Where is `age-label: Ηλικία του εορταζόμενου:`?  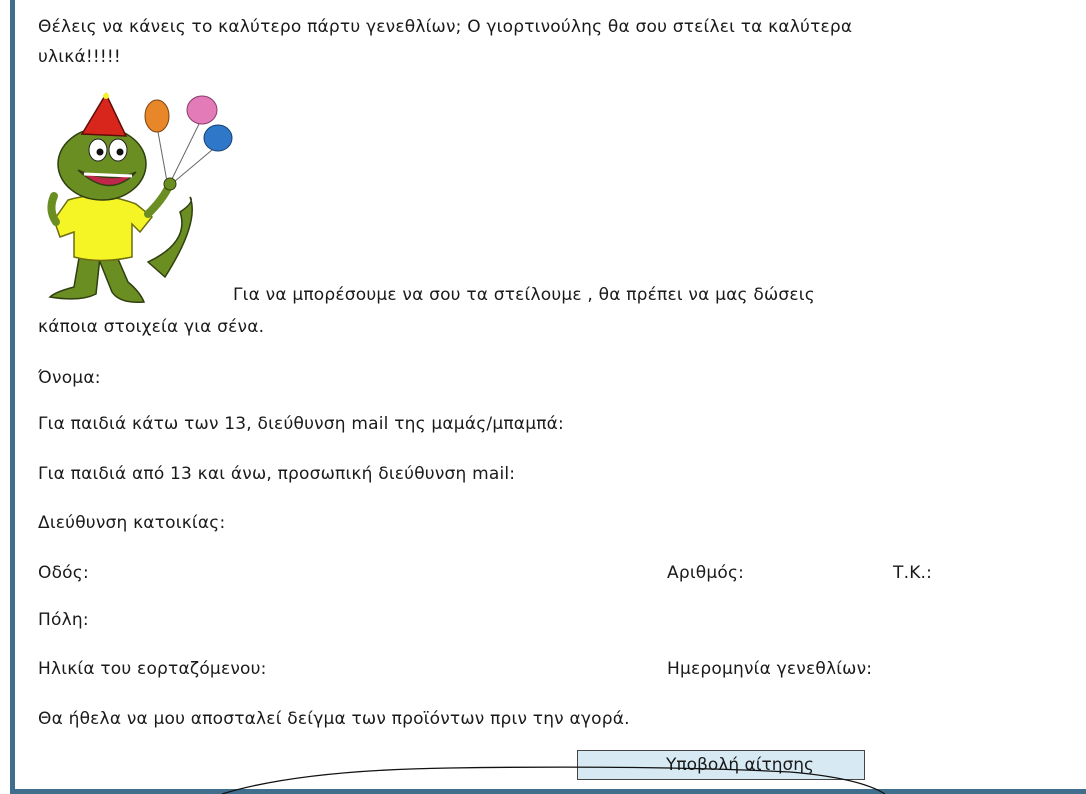
age-label: Ηλικία του εορταζόμενου: is located at coordinates (152, 669).